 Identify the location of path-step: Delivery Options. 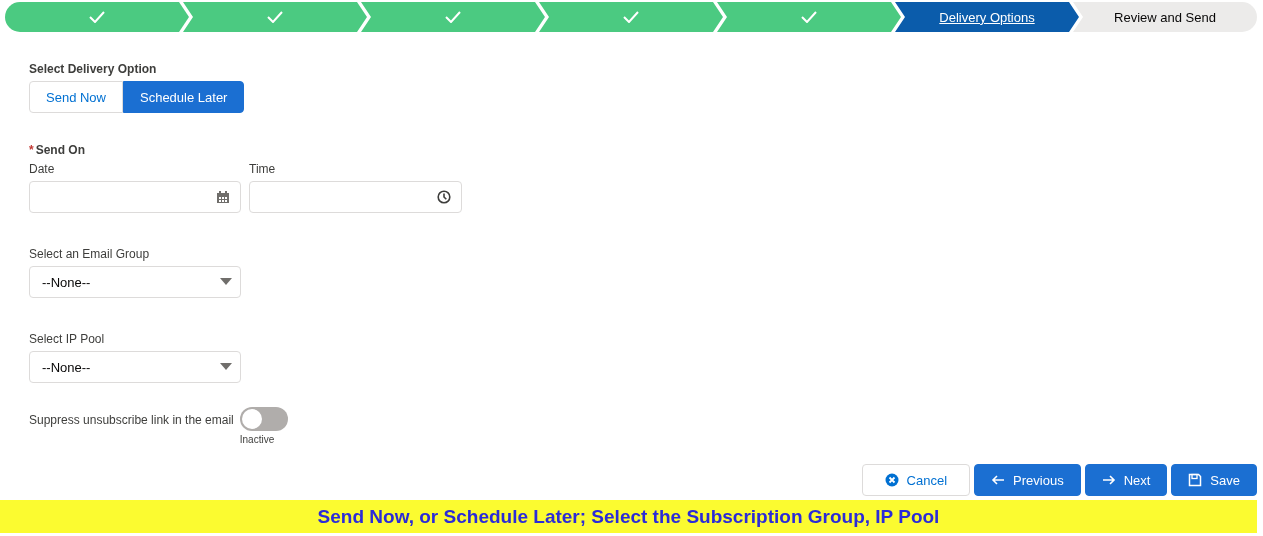
(987, 17).